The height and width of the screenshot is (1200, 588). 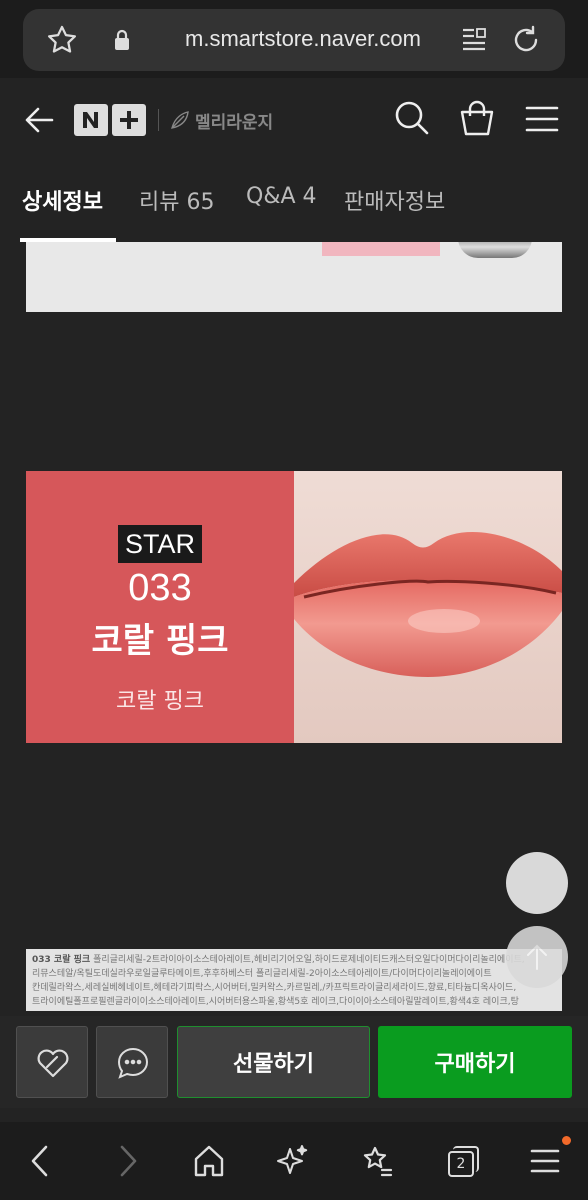 I want to click on shopping-bag-icon, so click(x=477, y=119).